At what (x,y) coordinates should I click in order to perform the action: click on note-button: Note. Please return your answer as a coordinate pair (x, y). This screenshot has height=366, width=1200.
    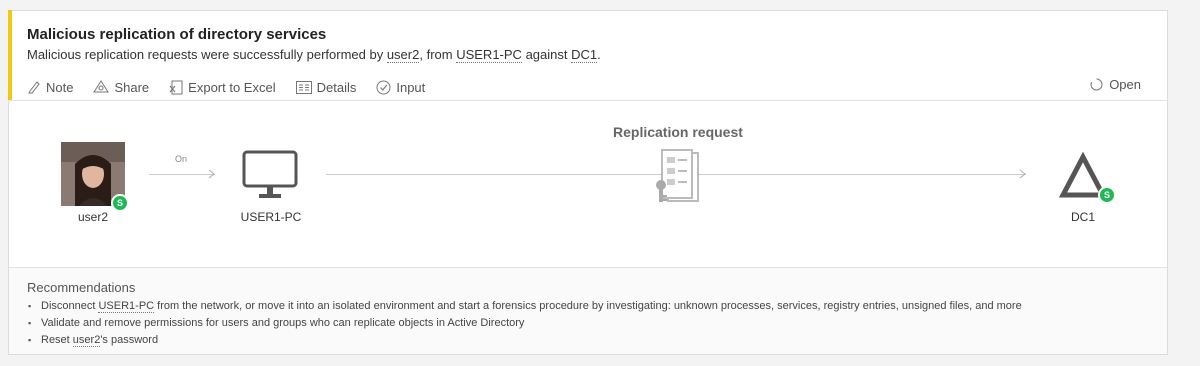
    Looking at the image, I should click on (50, 87).